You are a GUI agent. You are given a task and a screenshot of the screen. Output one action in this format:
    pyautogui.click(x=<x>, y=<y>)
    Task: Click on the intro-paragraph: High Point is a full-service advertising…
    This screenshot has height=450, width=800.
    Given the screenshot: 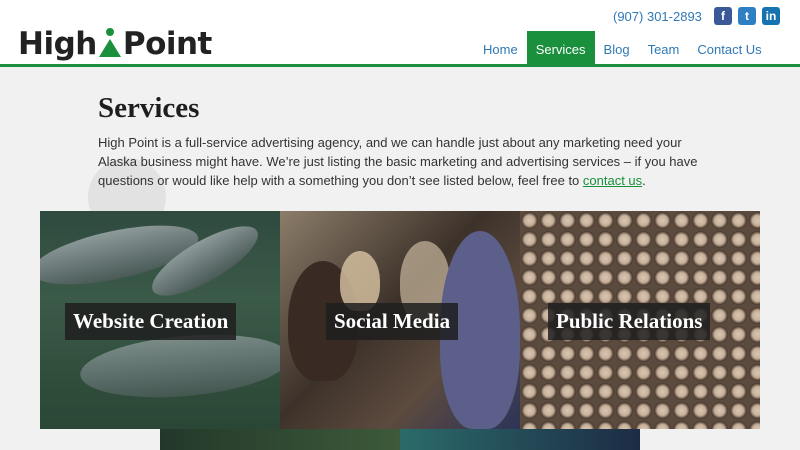 What is the action you would take?
    pyautogui.click(x=403, y=161)
    